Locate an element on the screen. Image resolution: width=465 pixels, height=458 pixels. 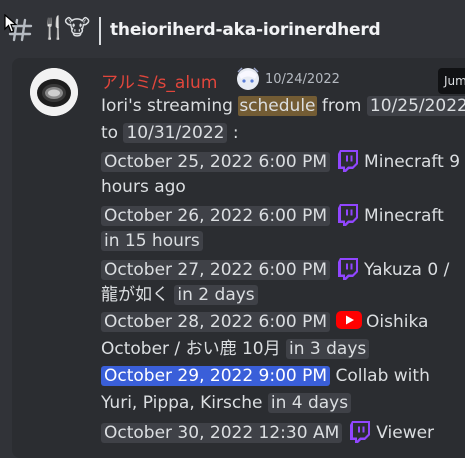
schedule-entry-cont: hours ago is located at coordinates (143, 187).